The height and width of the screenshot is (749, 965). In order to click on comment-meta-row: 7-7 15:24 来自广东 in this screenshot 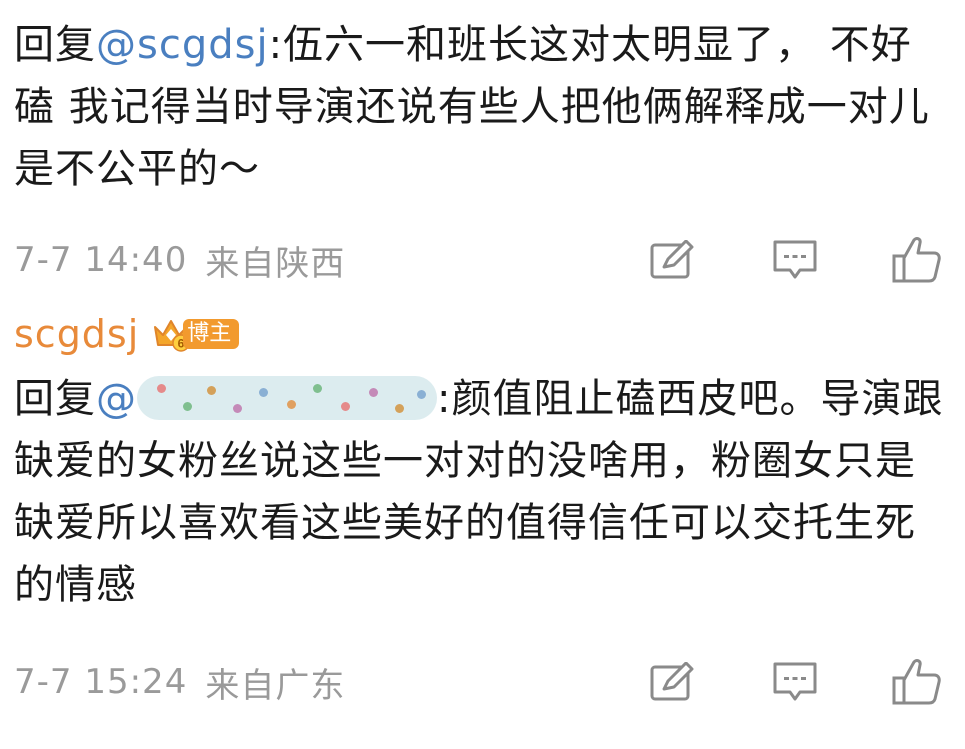, I will do `click(479, 682)`.